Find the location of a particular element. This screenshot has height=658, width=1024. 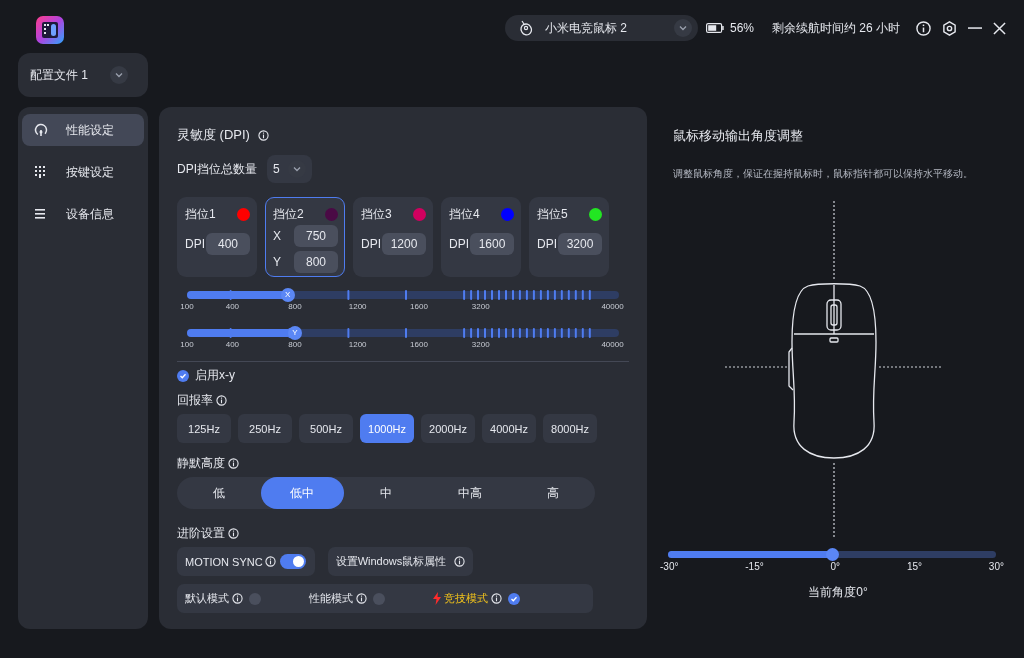

section-title: 灵敏度 (DPI) is located at coordinates (213, 135).